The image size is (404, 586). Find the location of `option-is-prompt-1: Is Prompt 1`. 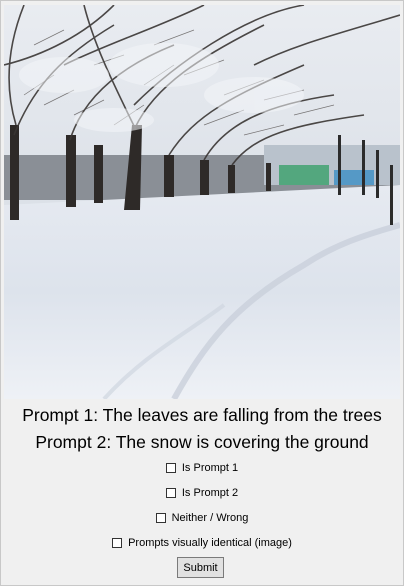

option-is-prompt-1: Is Prompt 1 is located at coordinates (202, 468).